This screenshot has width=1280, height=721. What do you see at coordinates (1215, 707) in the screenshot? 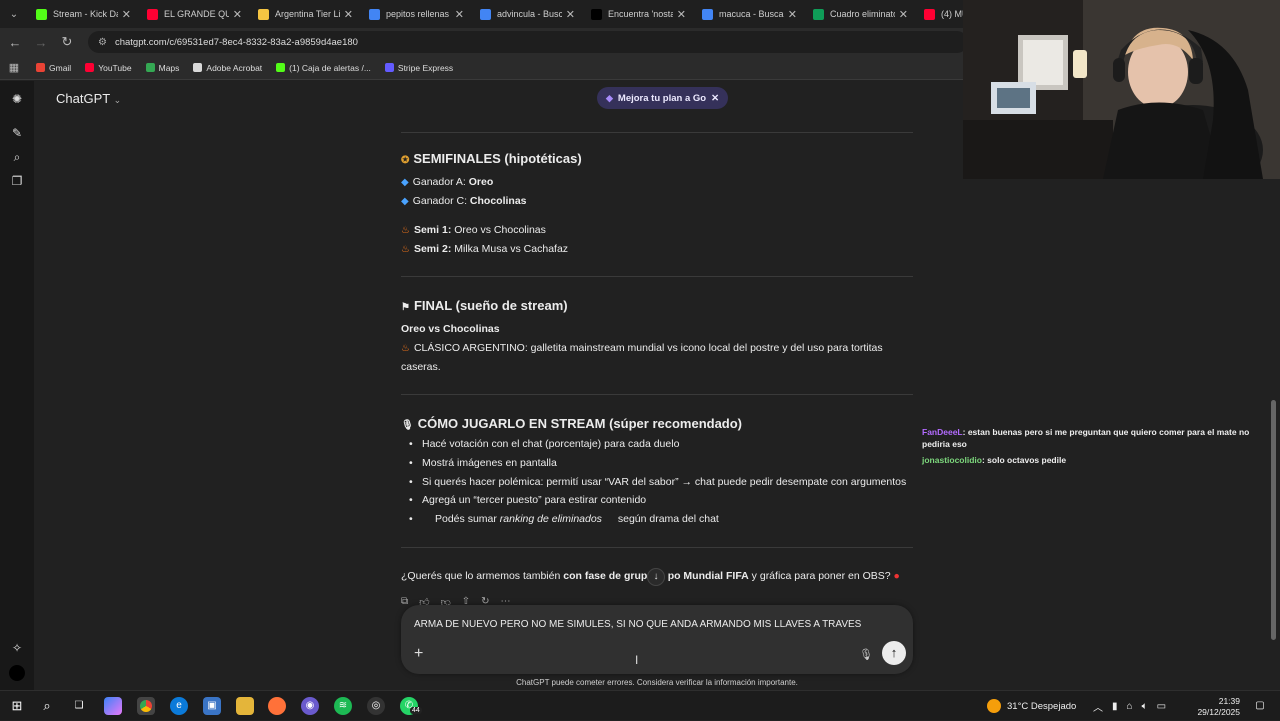
I see `clock: 21:39 29/12/2025` at bounding box center [1215, 707].